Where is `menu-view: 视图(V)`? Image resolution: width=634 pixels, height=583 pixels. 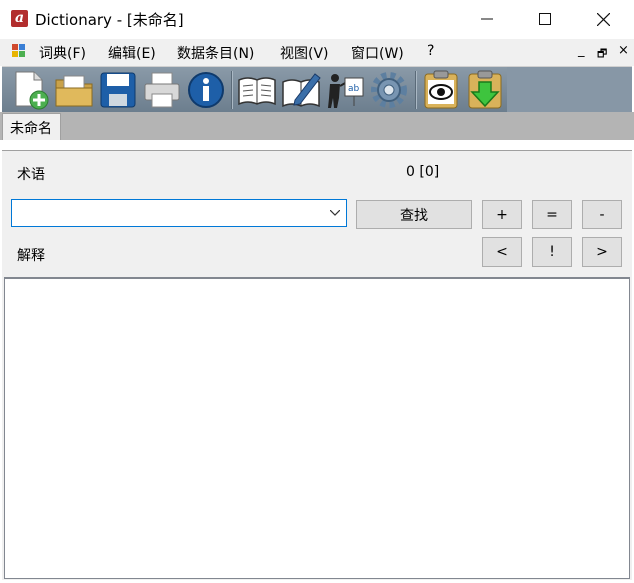 menu-view: 视图(V) is located at coordinates (304, 53).